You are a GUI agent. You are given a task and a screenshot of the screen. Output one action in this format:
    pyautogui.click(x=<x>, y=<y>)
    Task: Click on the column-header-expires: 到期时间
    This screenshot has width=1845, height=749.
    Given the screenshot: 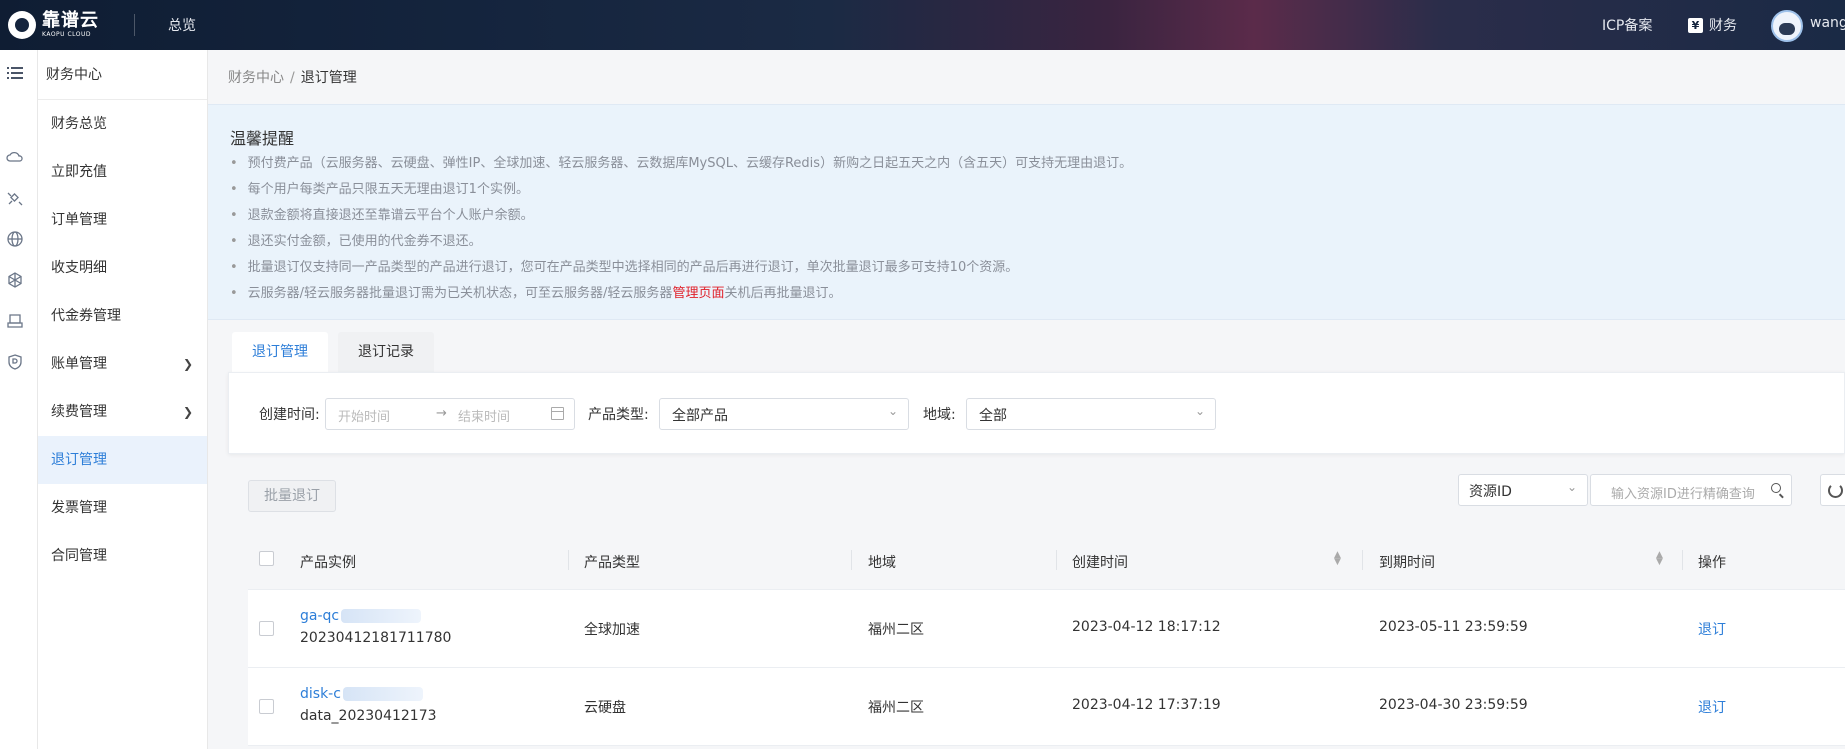 What is the action you would take?
    pyautogui.click(x=1407, y=563)
    